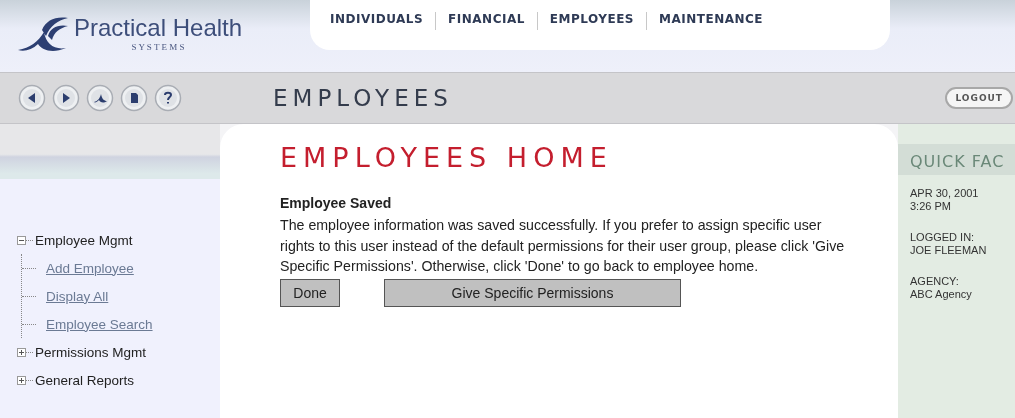 Image resolution: width=1015 pixels, height=418 pixels. What do you see at coordinates (945, 193) in the screenshot?
I see `fact-text: APR 30, 2001` at bounding box center [945, 193].